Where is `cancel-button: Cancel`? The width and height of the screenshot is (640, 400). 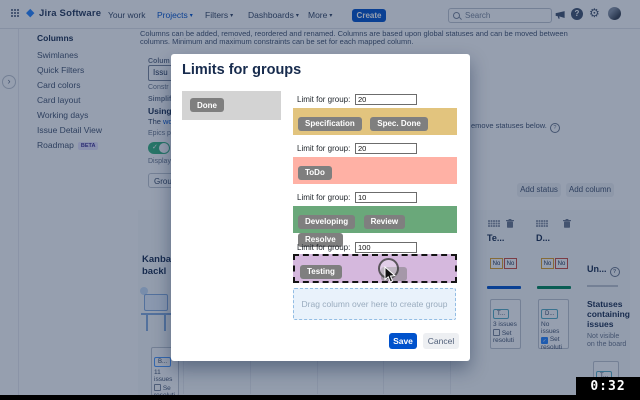
cancel-button: Cancel is located at coordinates (441, 341).